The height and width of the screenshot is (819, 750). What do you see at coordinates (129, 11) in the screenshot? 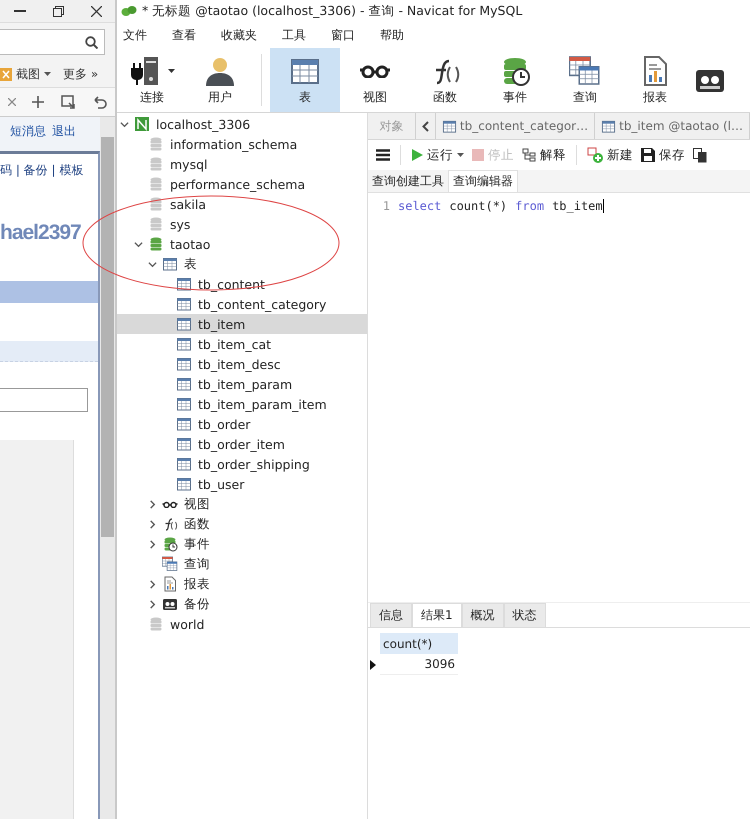
I see `app-logo-icon` at bounding box center [129, 11].